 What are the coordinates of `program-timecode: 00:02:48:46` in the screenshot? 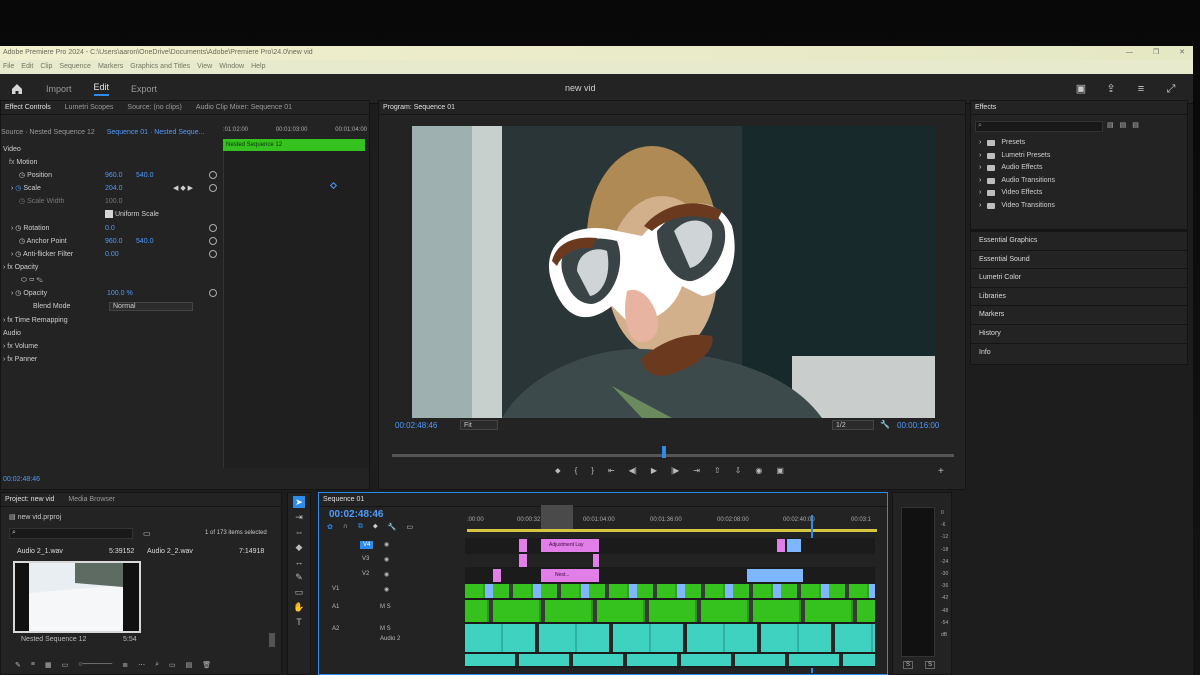 It's located at (416, 425).